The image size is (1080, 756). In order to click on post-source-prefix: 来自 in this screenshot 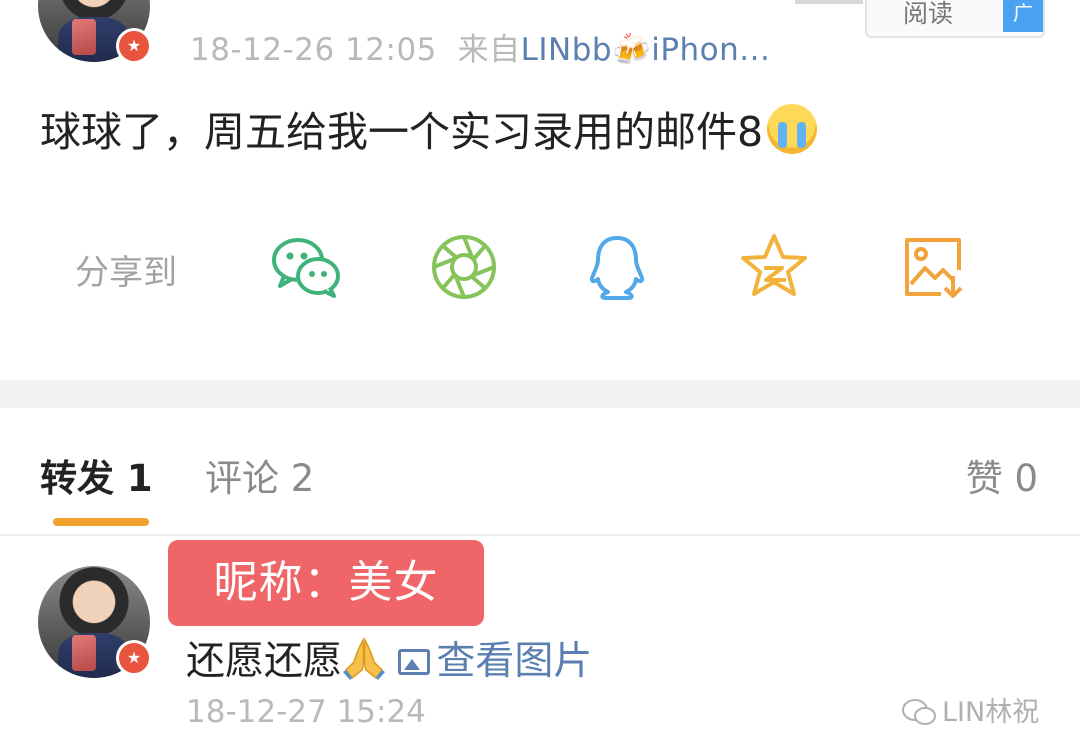, I will do `click(489, 50)`.